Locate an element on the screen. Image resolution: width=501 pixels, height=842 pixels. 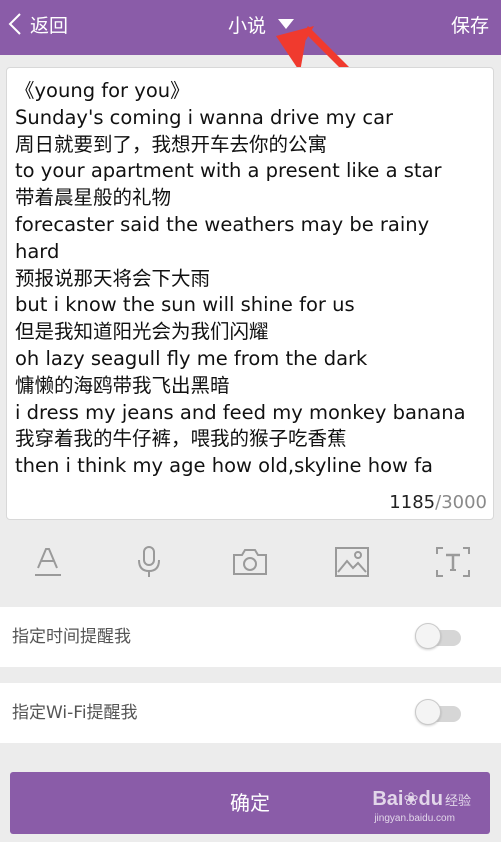
image-icon is located at coordinates (352, 562).